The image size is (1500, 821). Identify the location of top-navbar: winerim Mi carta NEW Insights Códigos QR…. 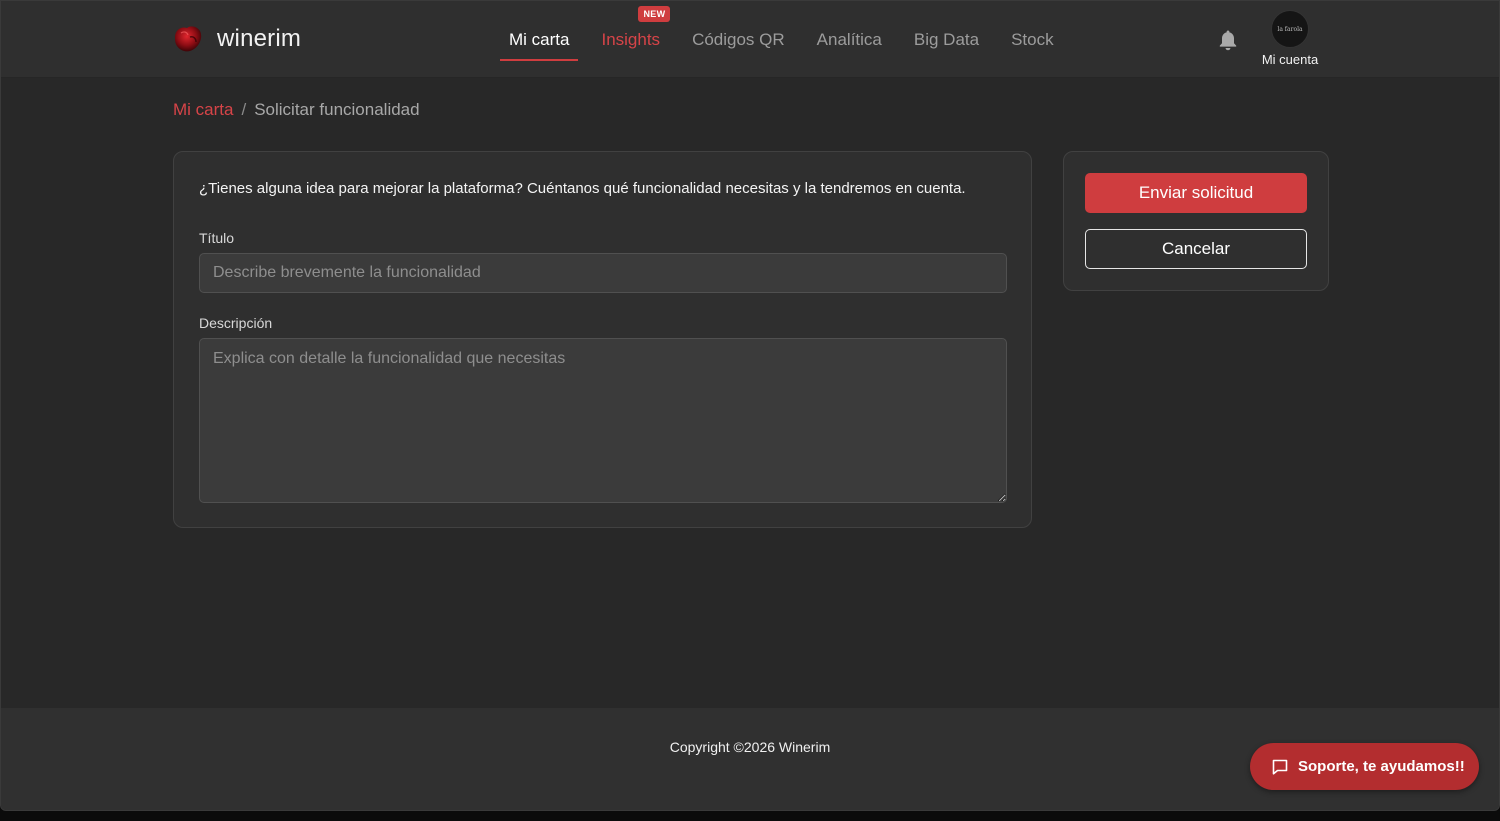
(750, 39).